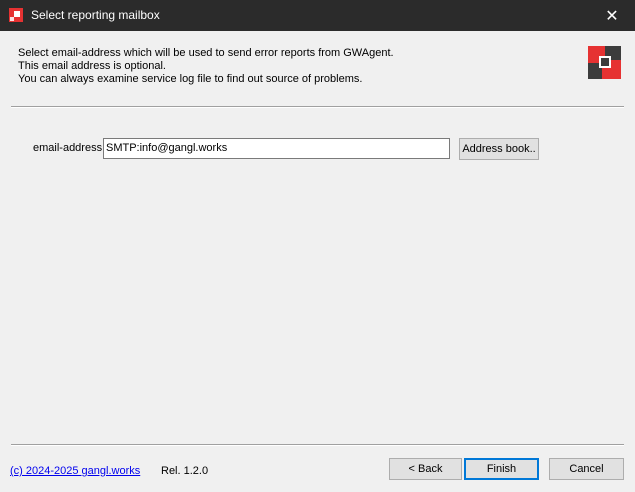 This screenshot has height=492, width=635. What do you see at coordinates (185, 471) in the screenshot?
I see `release-version: Rel. 1.2.0` at bounding box center [185, 471].